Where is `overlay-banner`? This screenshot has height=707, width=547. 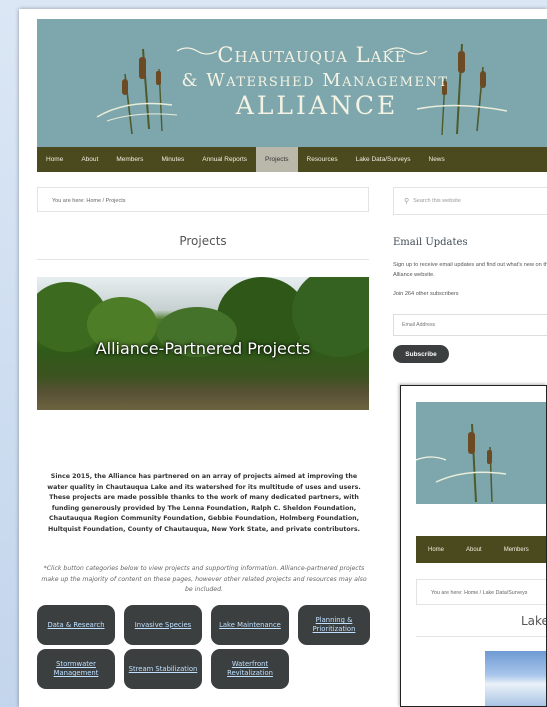 overlay-banner is located at coordinates (481, 453).